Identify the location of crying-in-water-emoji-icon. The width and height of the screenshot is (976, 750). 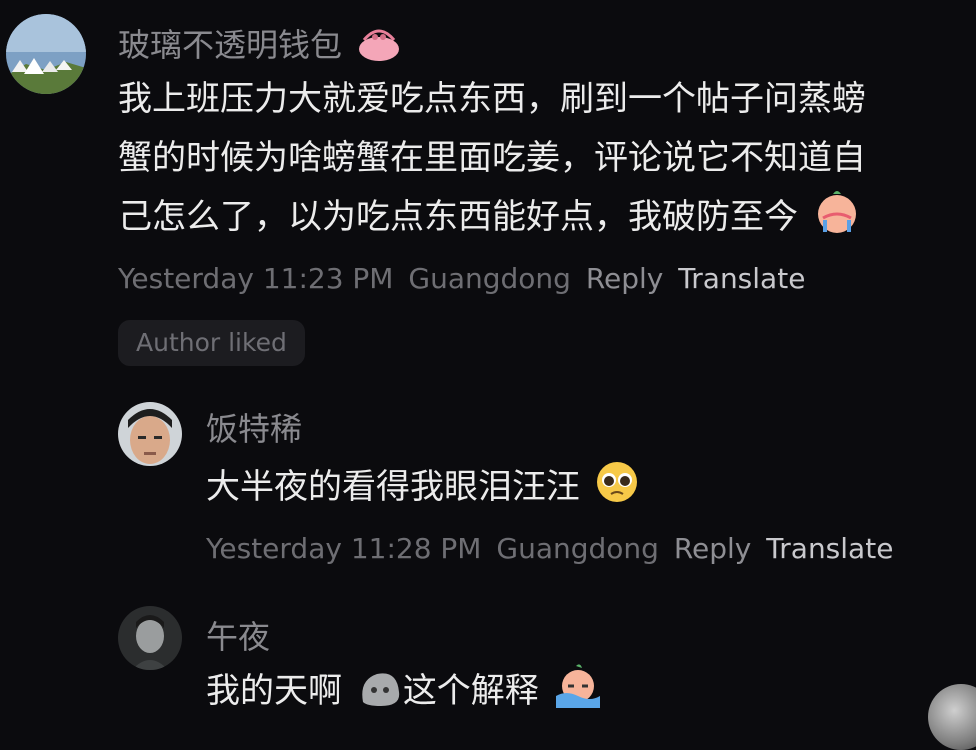
(578, 695).